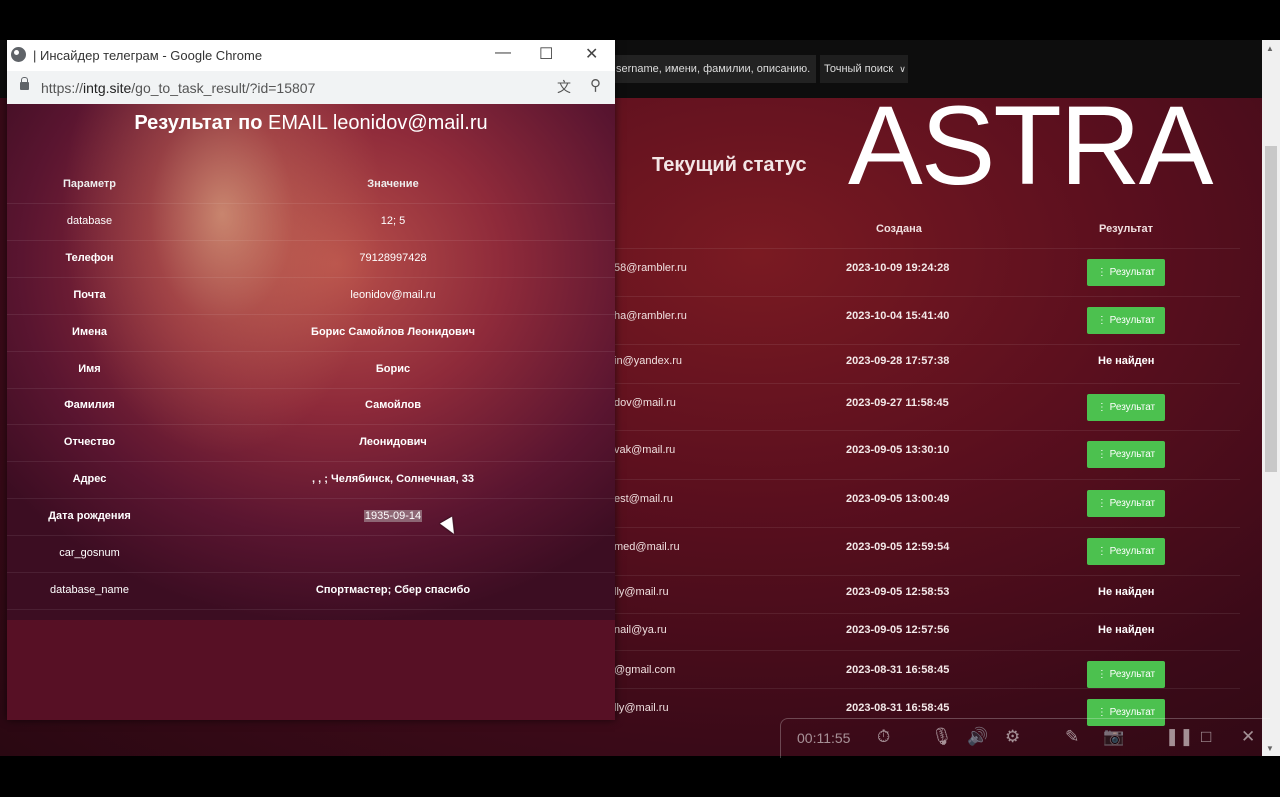 The height and width of the screenshot is (797, 1280). I want to click on astra-logo: ASTRA, so click(1030, 145).